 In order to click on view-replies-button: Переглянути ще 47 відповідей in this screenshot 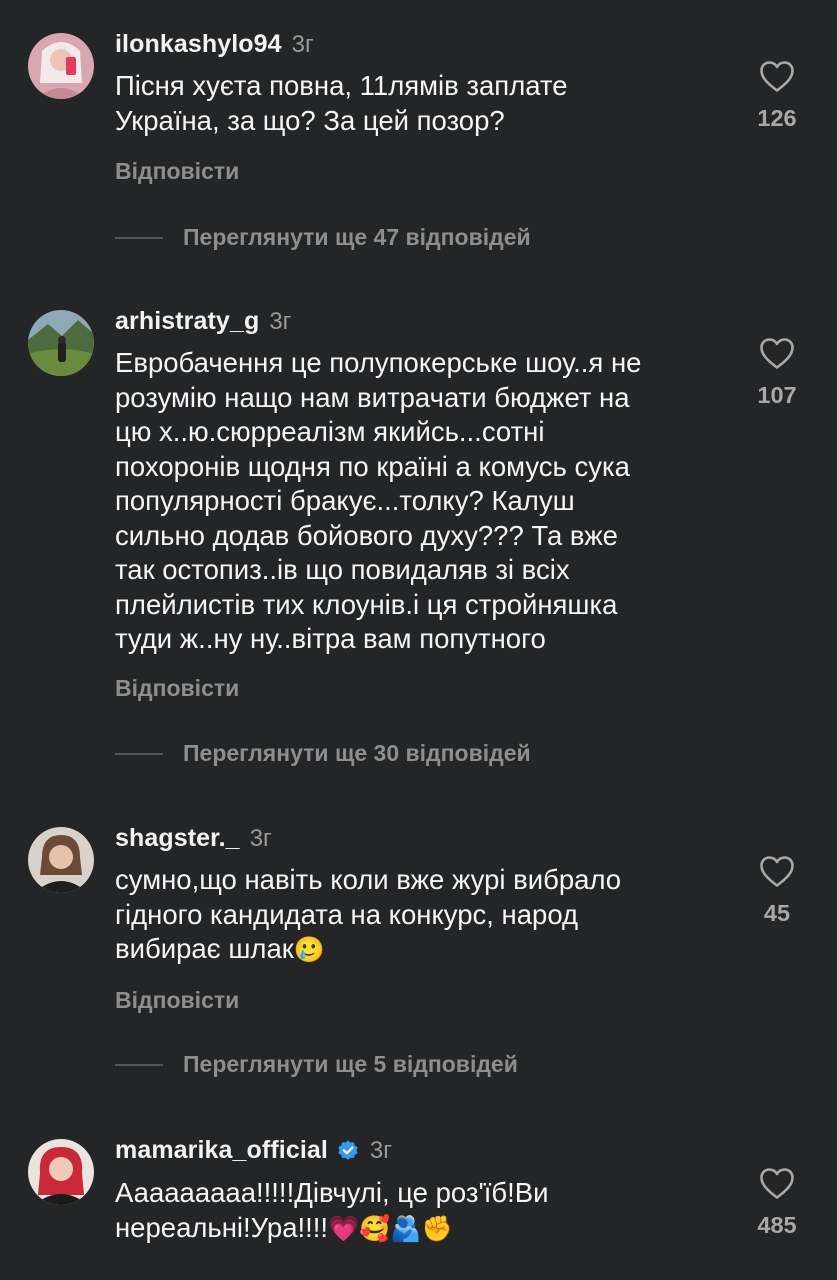, I will do `click(323, 237)`.